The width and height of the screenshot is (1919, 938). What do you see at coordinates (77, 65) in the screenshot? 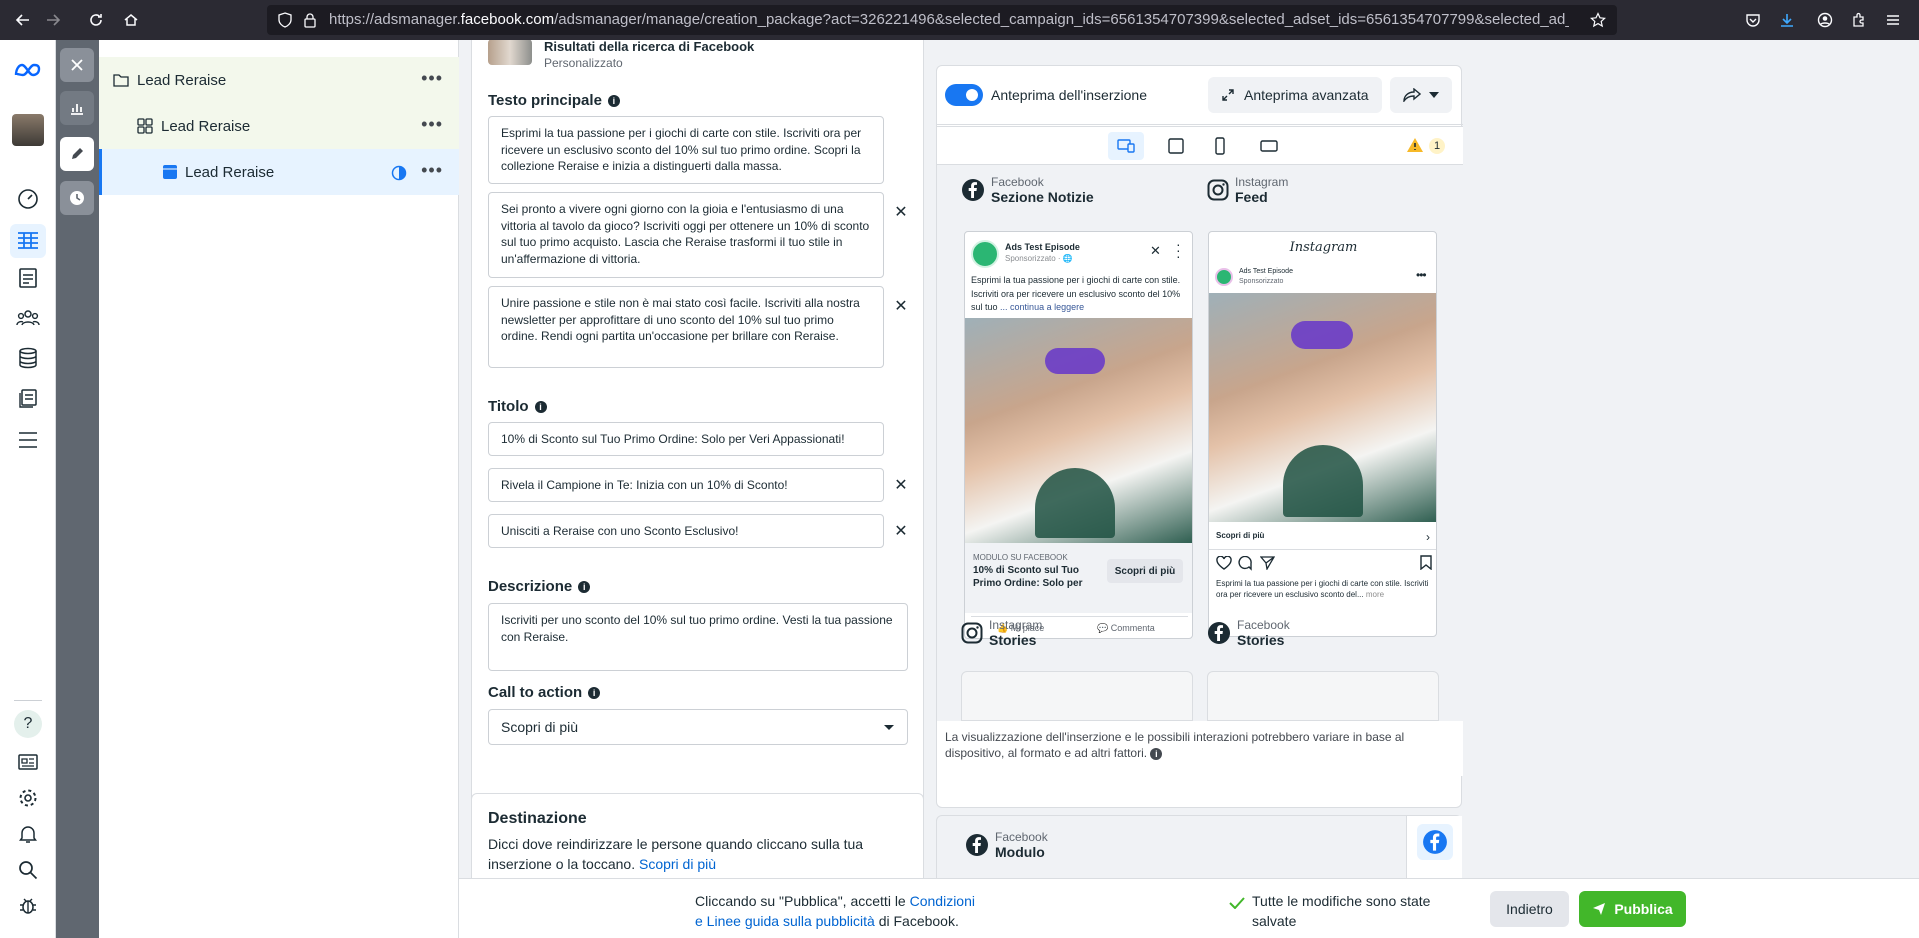
I see `close-editor-icon` at bounding box center [77, 65].